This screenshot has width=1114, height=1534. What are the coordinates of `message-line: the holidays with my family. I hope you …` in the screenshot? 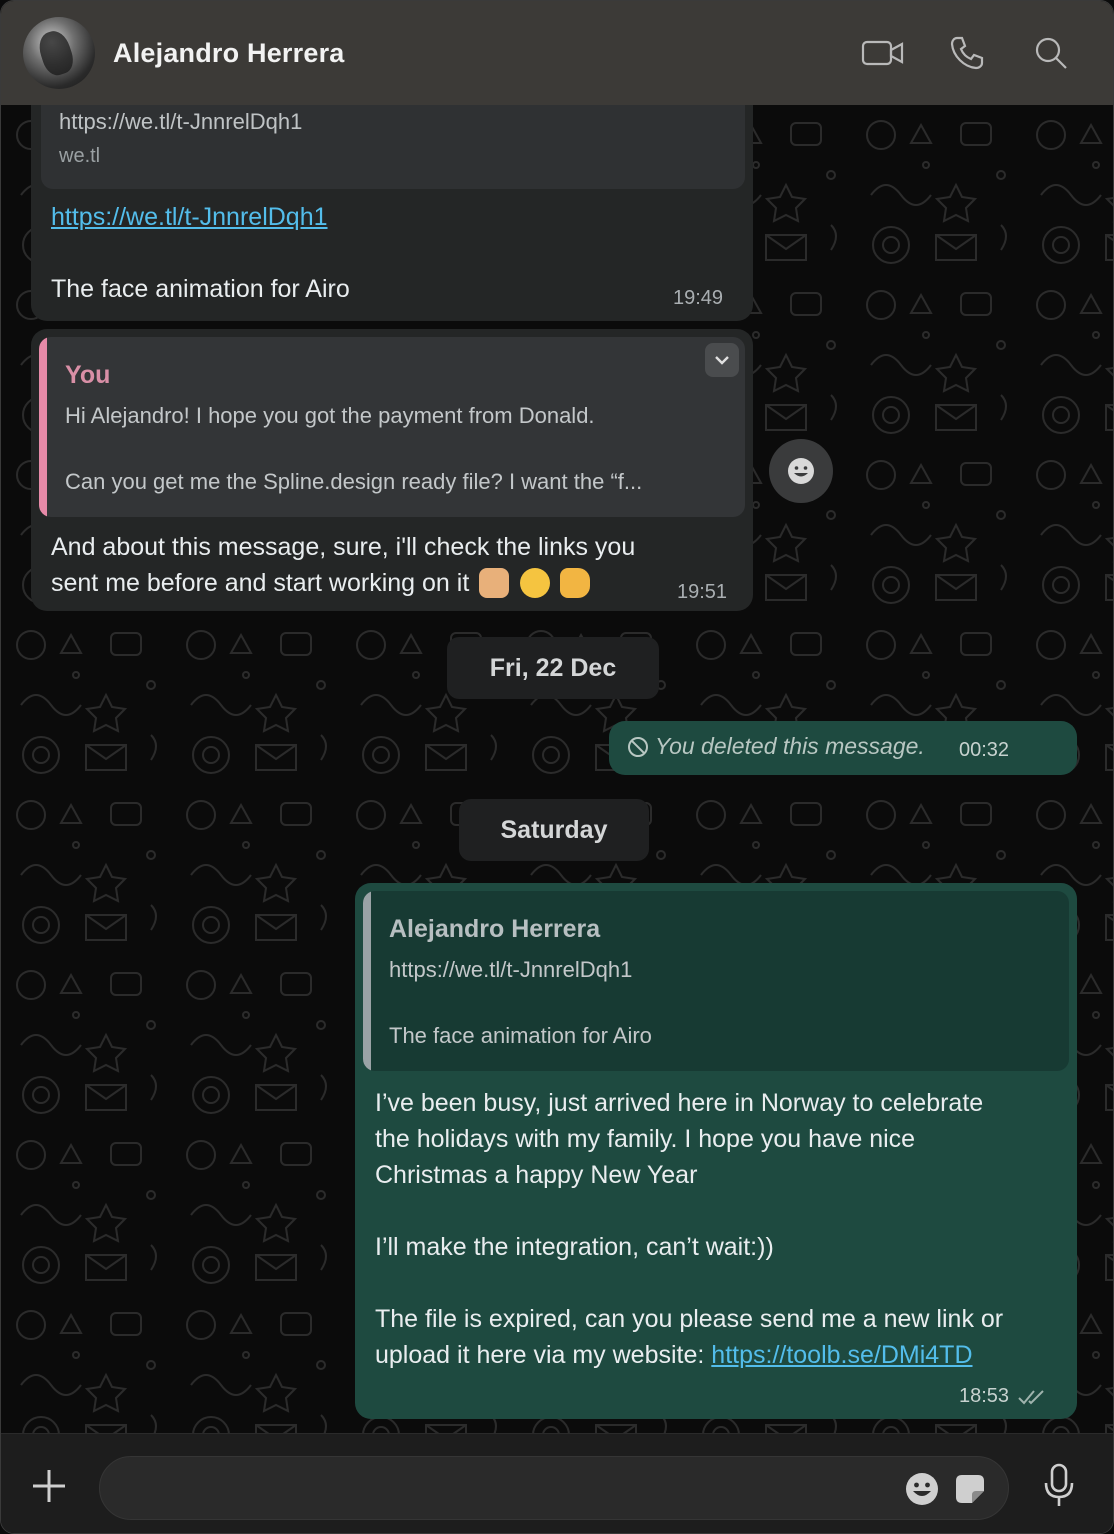 It's located at (645, 1139).